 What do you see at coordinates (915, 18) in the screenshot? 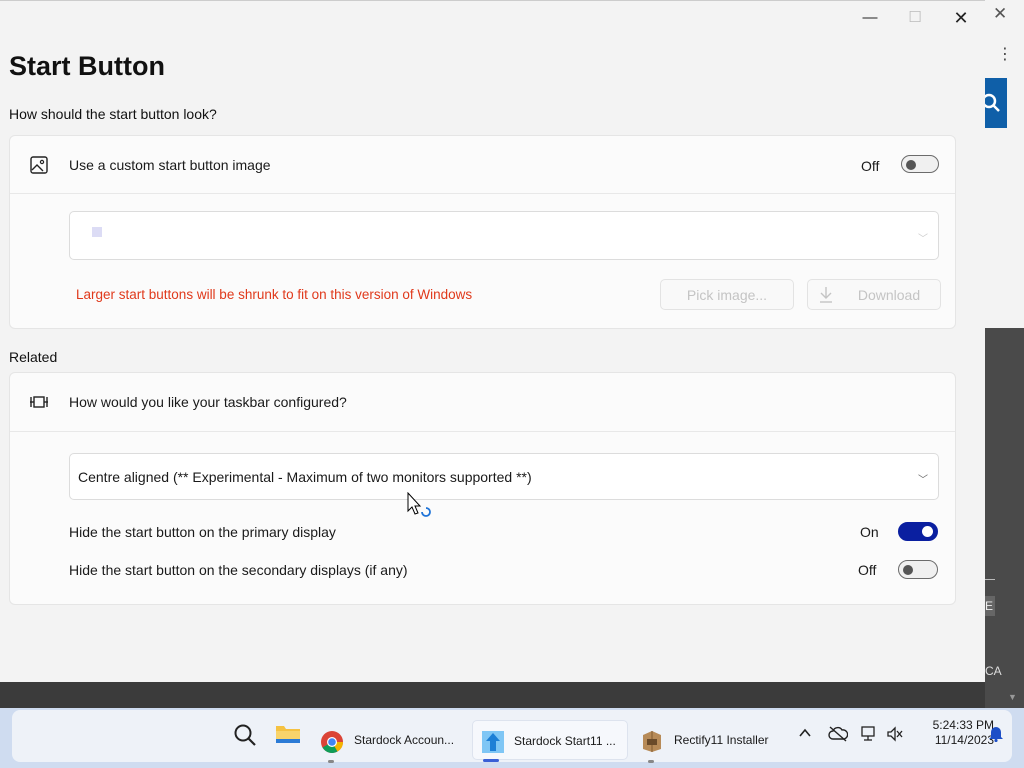
I see `maximize-button: ☐` at bounding box center [915, 18].